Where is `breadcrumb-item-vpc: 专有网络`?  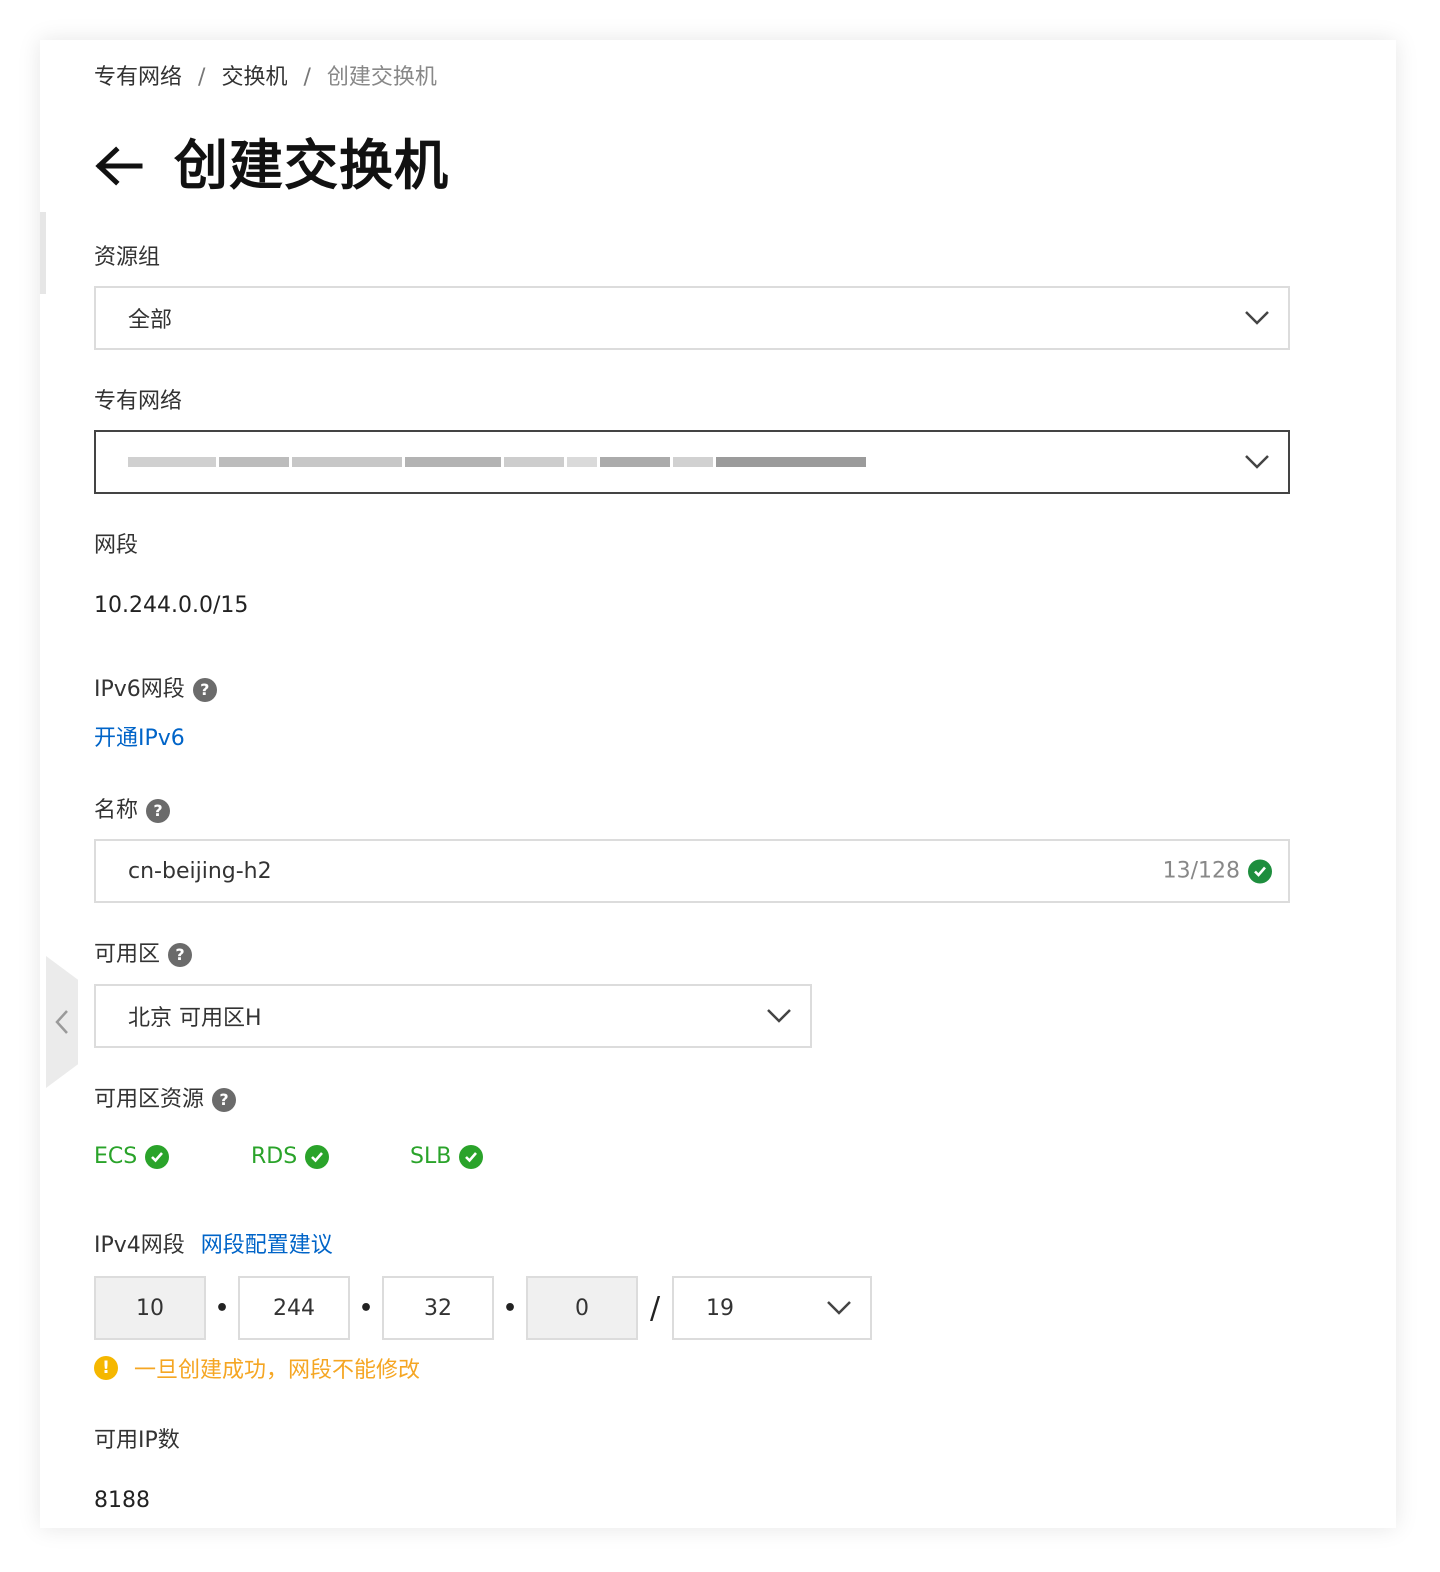 breadcrumb-item-vpc: 专有网络 is located at coordinates (138, 78).